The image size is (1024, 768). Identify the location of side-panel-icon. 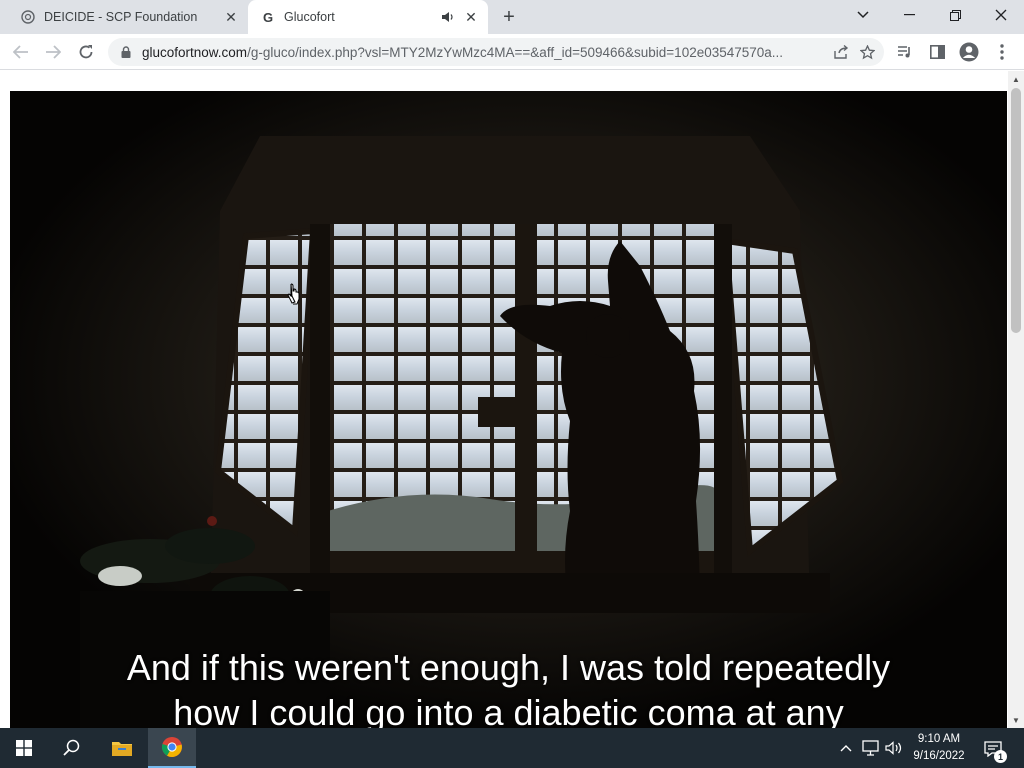
(937, 52).